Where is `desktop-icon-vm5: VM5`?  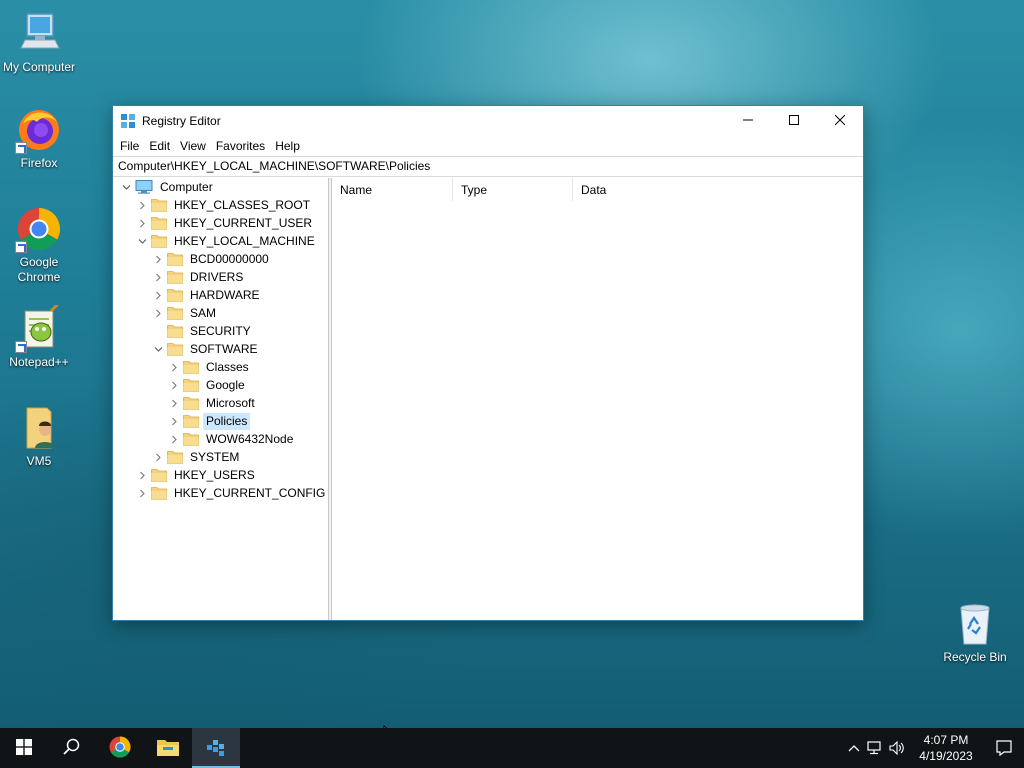 desktop-icon-vm5: VM5 is located at coordinates (39, 436).